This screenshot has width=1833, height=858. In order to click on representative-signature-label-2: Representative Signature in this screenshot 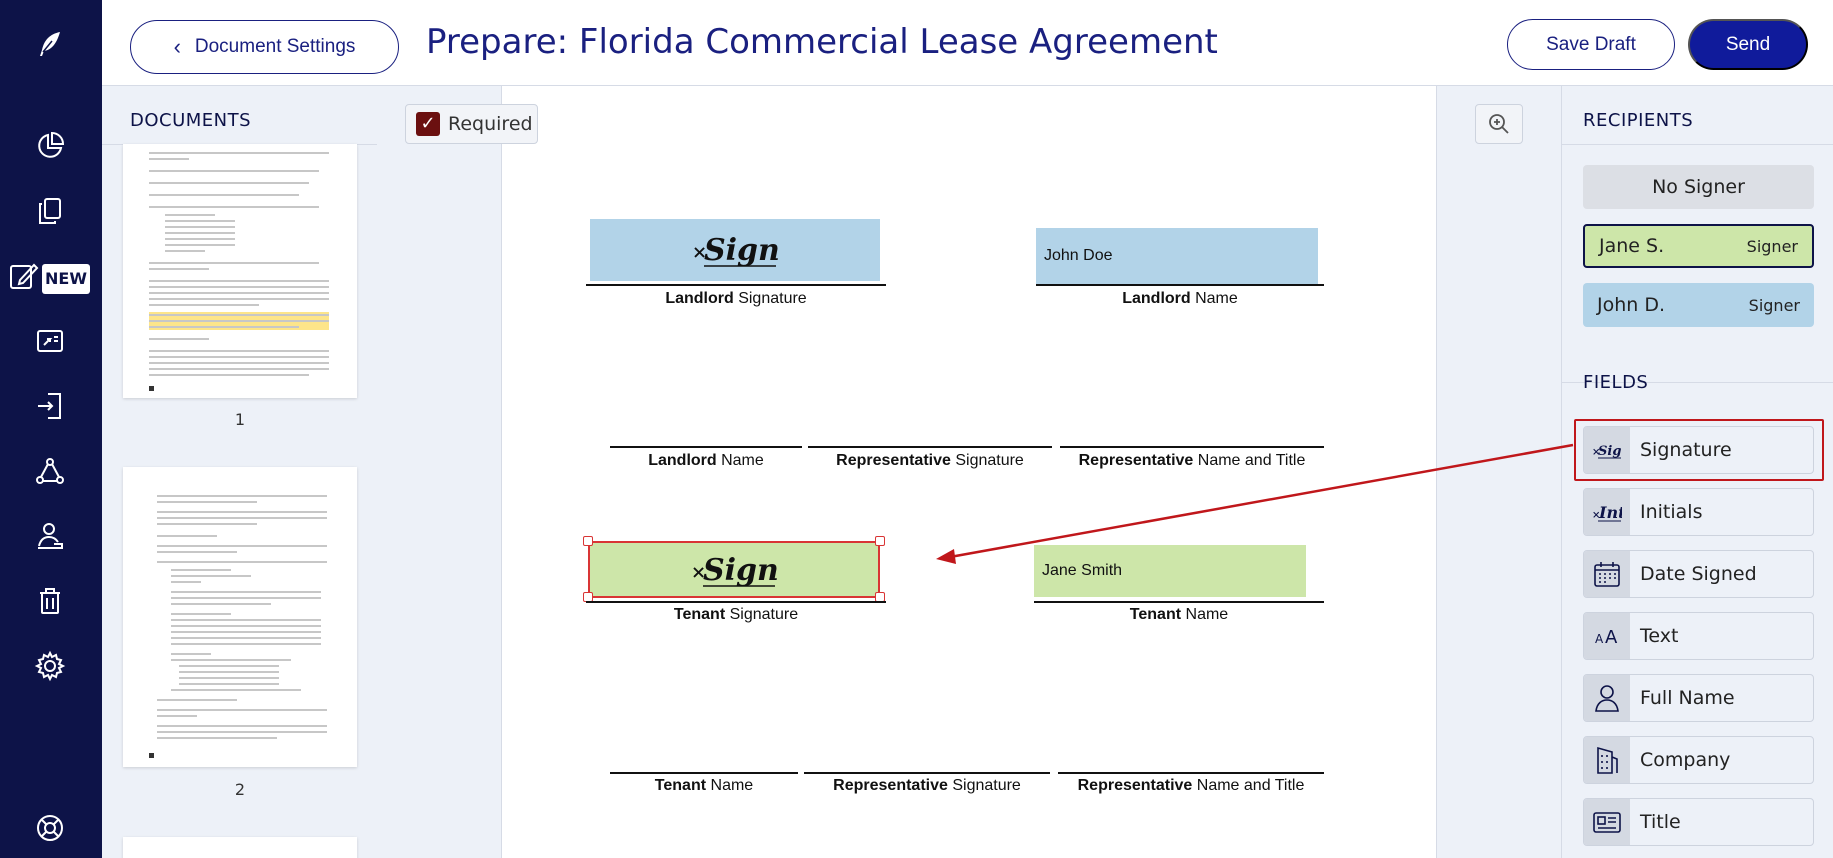, I will do `click(927, 785)`.